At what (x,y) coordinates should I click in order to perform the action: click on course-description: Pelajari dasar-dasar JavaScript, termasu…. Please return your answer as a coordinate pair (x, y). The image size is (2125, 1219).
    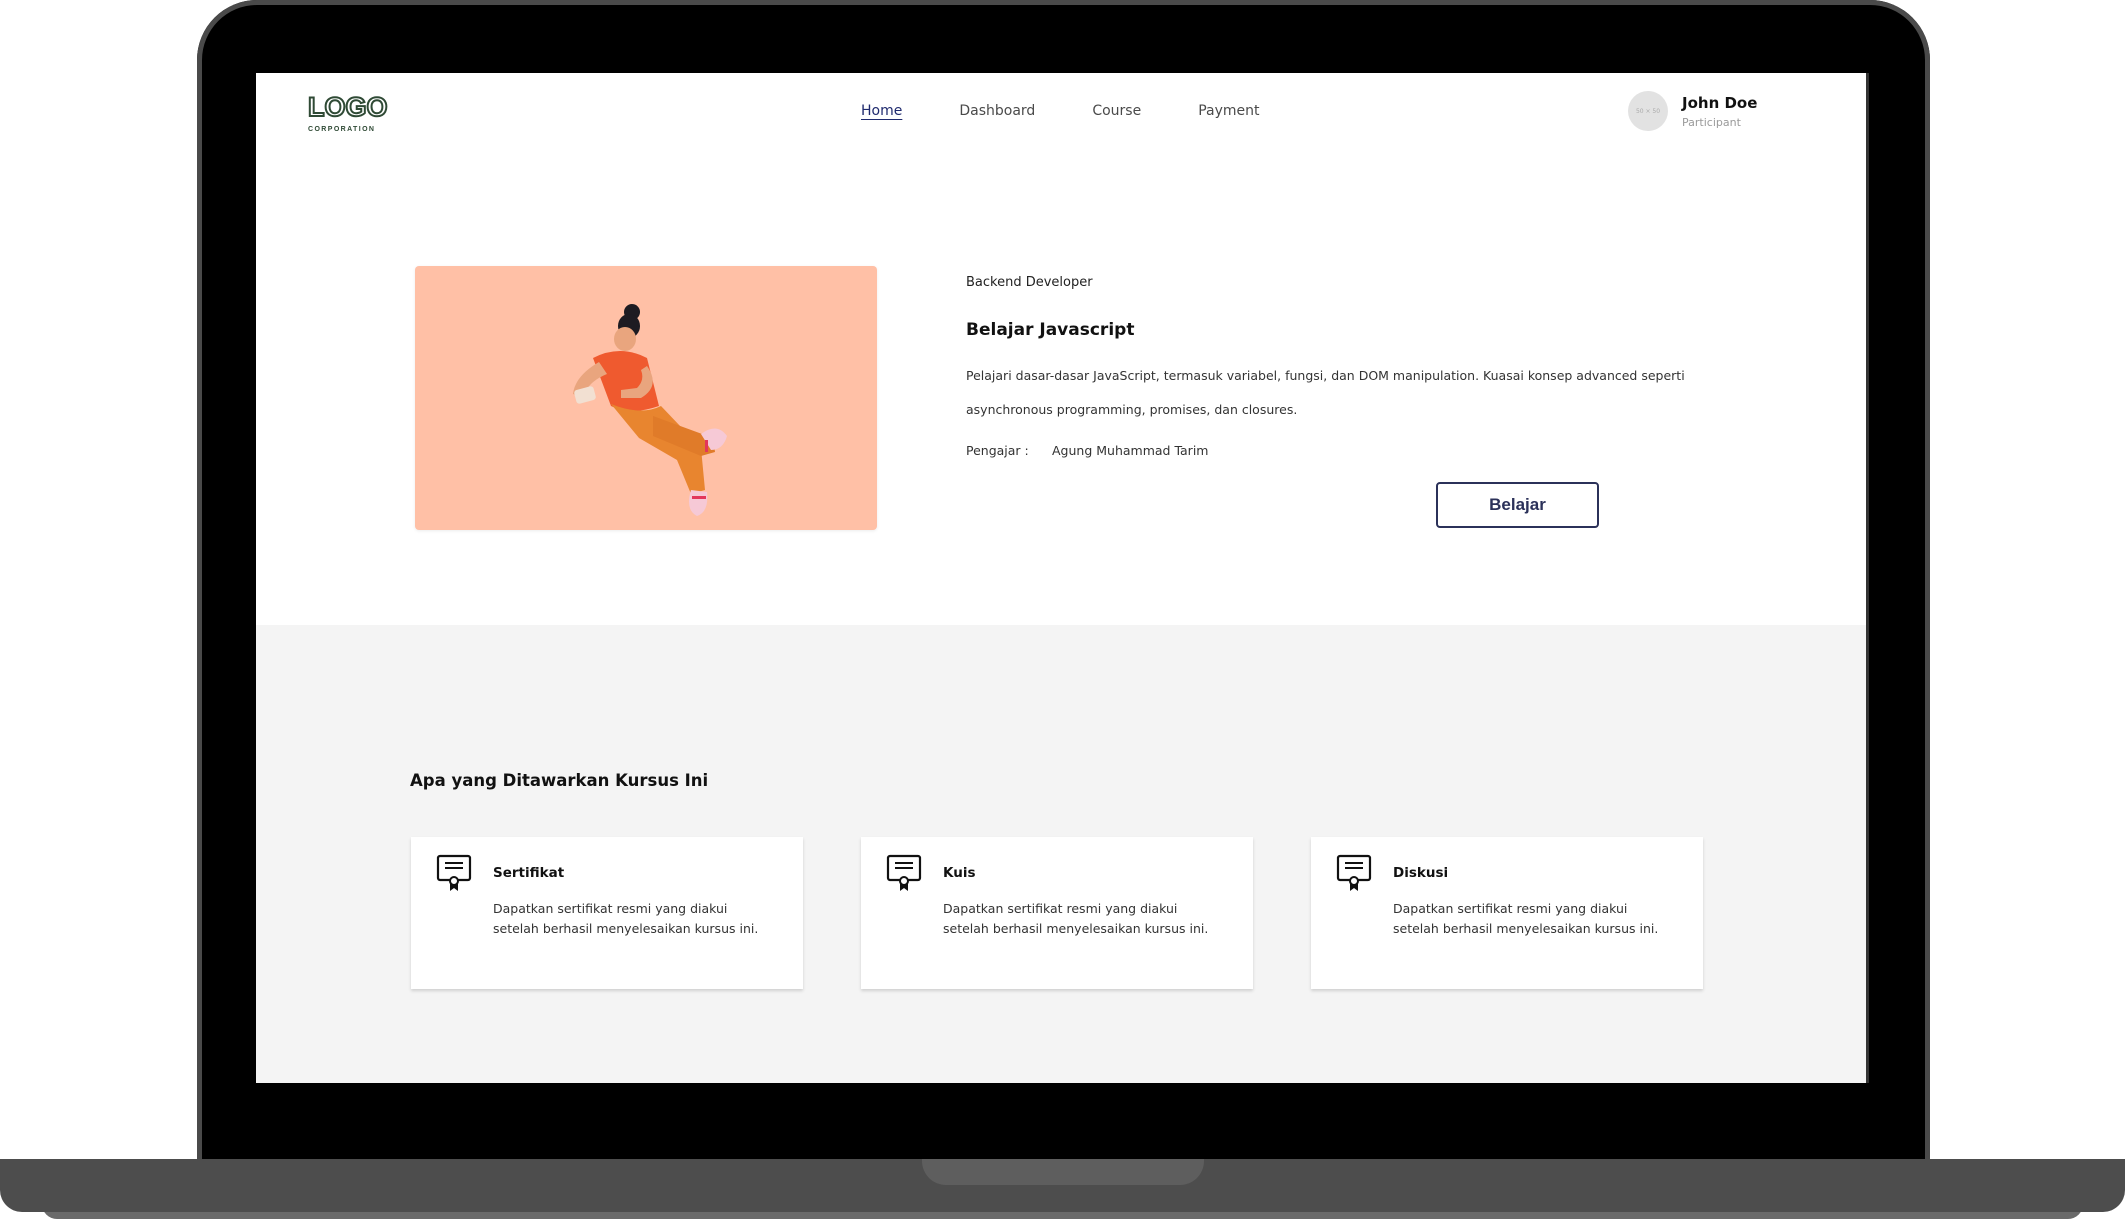
    Looking at the image, I should click on (1325, 392).